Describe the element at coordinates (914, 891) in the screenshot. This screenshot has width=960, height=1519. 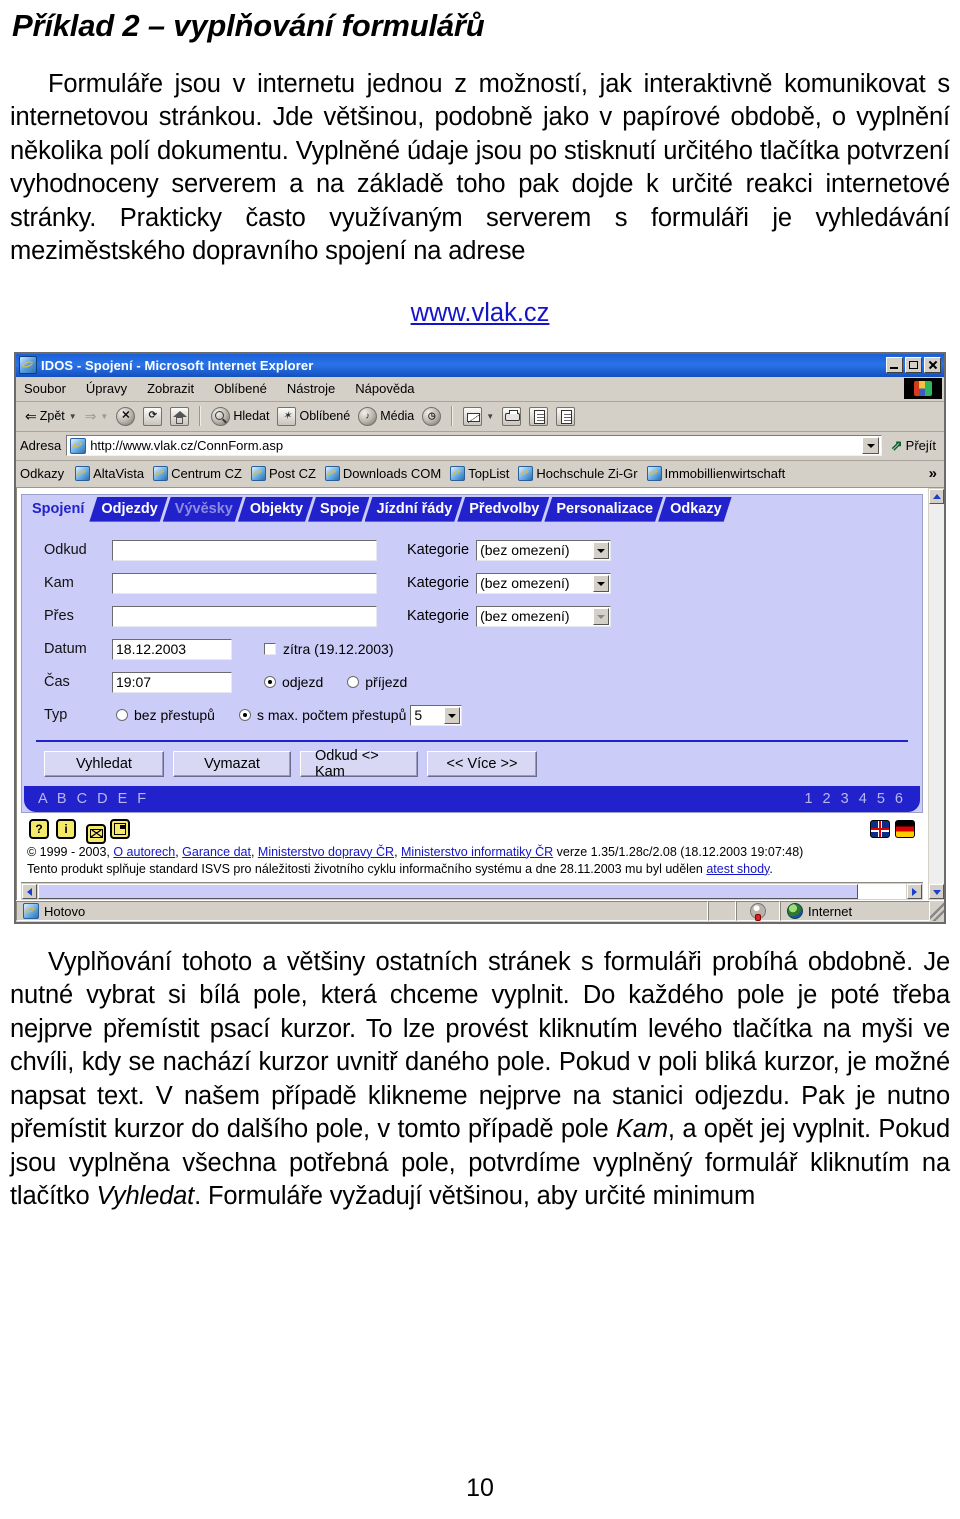
I see `scroll-right-icon` at that location.